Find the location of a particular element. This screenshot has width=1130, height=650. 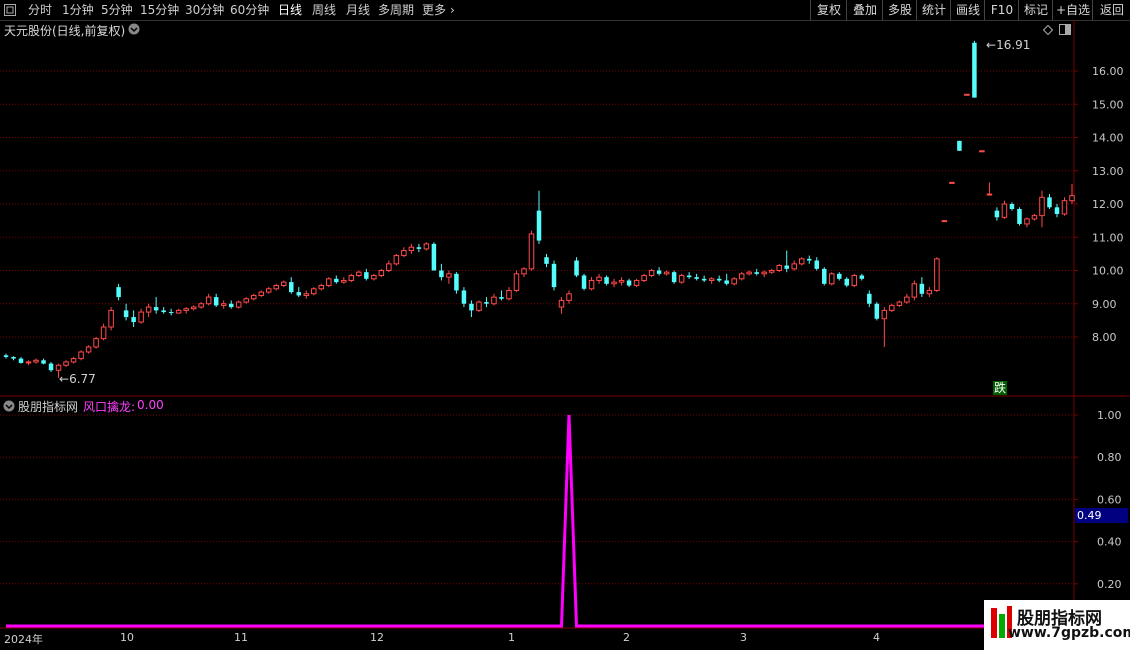

diamond-icon is located at coordinates (1048, 30).